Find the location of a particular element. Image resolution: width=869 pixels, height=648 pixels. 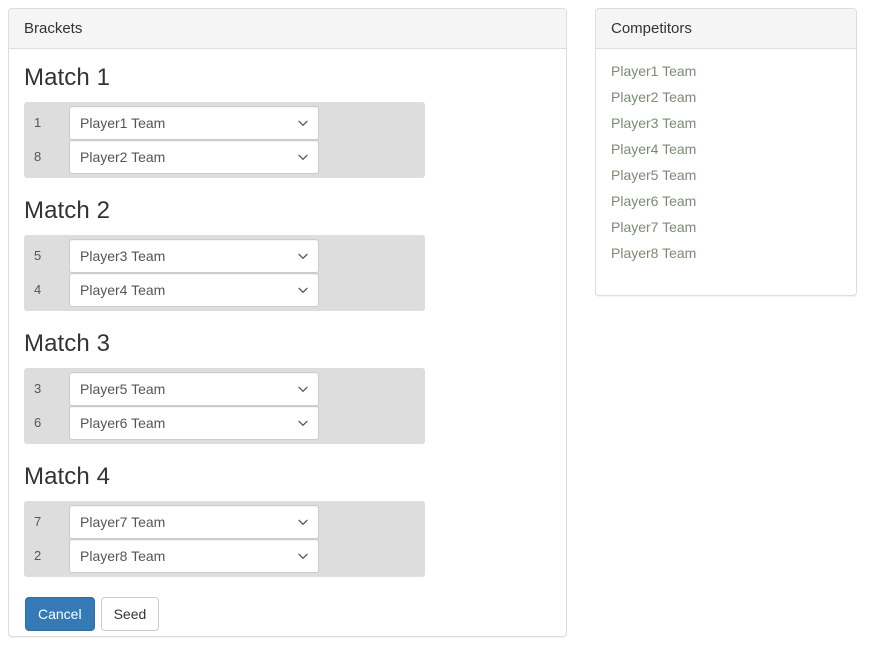

competitor-select-value: Player2 Team is located at coordinates (123, 157).